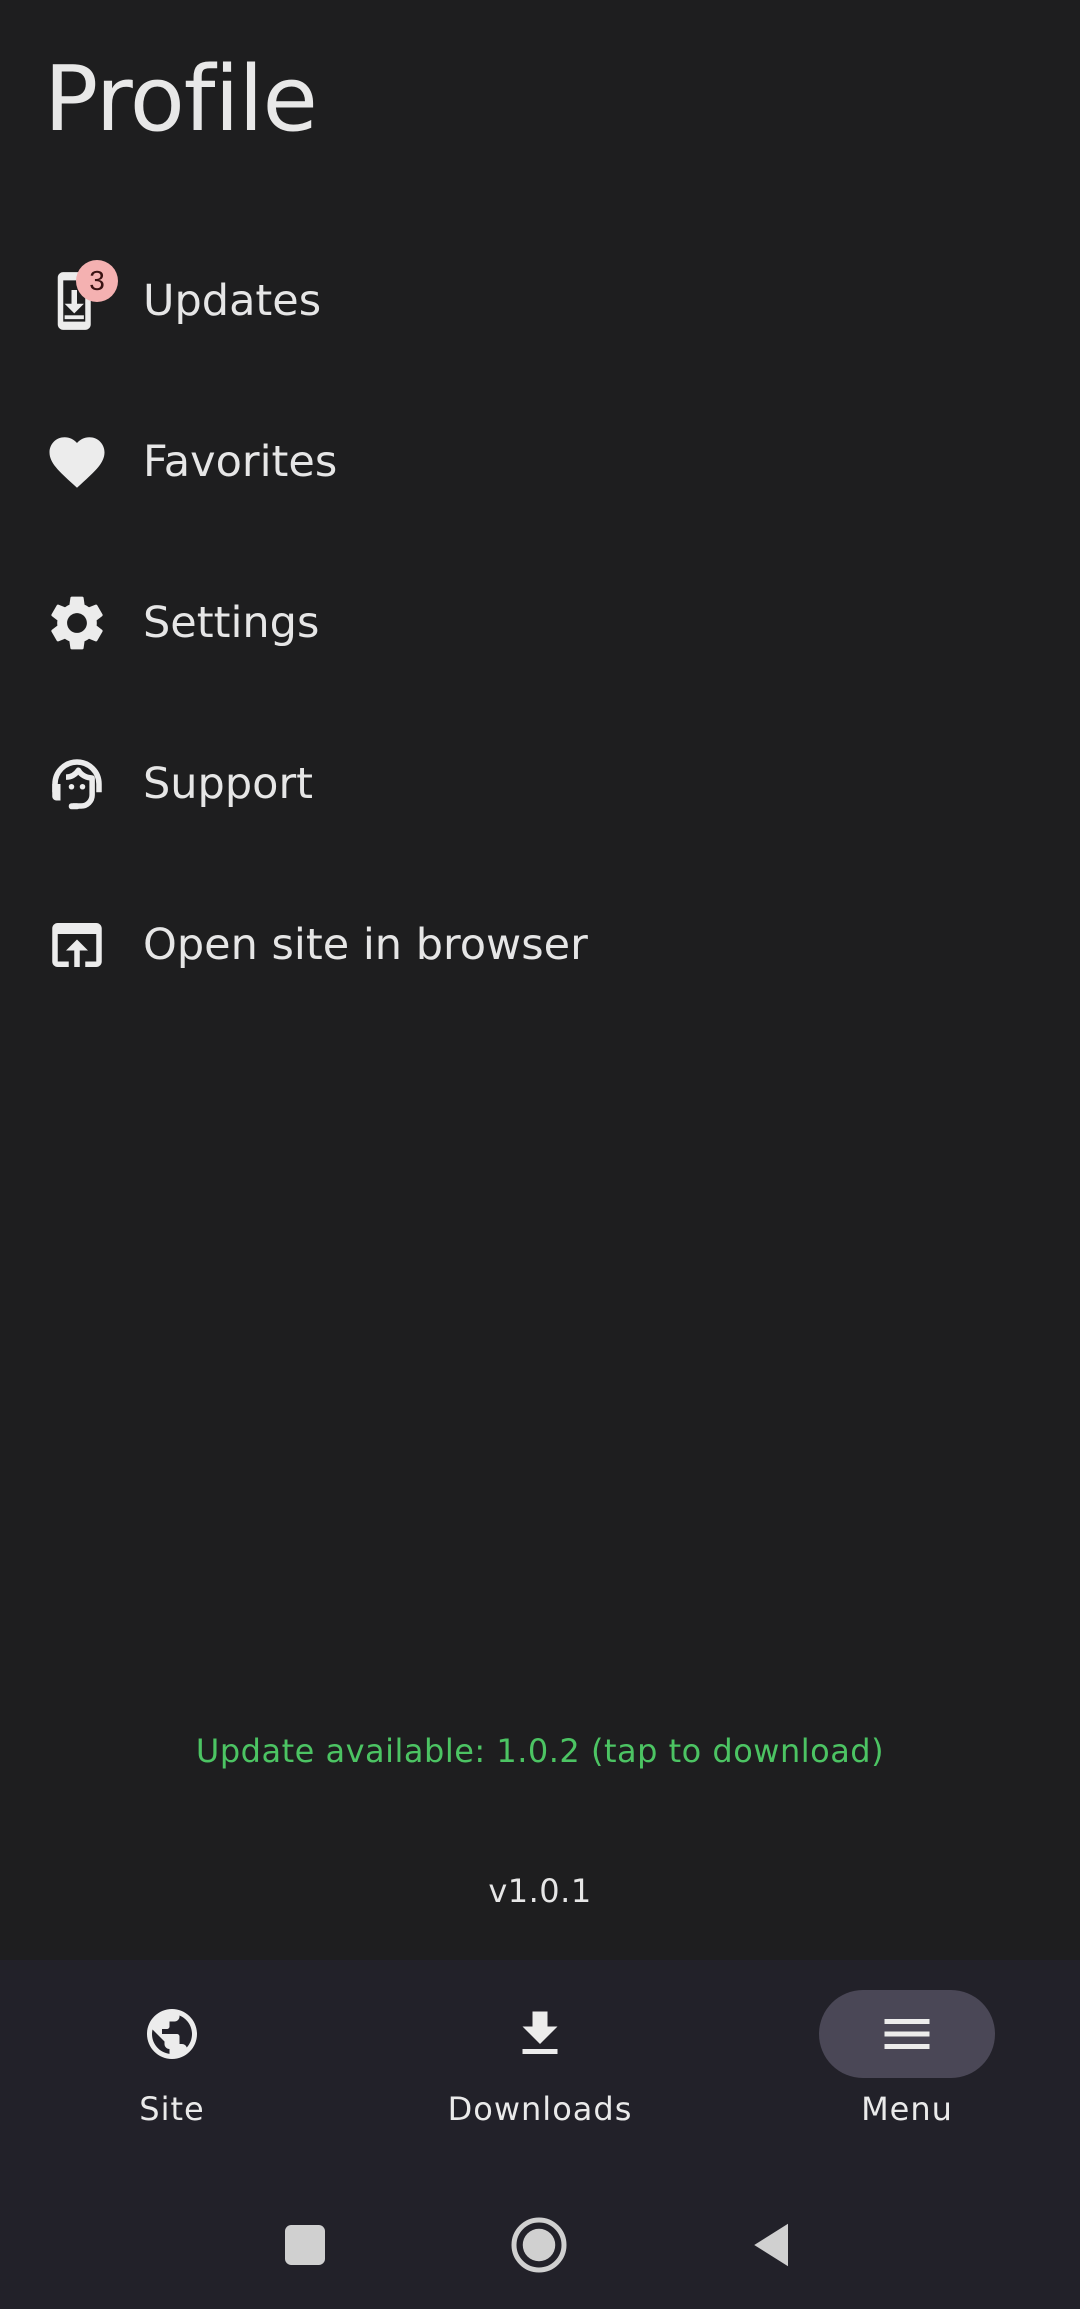  Describe the element at coordinates (181, 99) in the screenshot. I see `page-title: Profile` at that location.